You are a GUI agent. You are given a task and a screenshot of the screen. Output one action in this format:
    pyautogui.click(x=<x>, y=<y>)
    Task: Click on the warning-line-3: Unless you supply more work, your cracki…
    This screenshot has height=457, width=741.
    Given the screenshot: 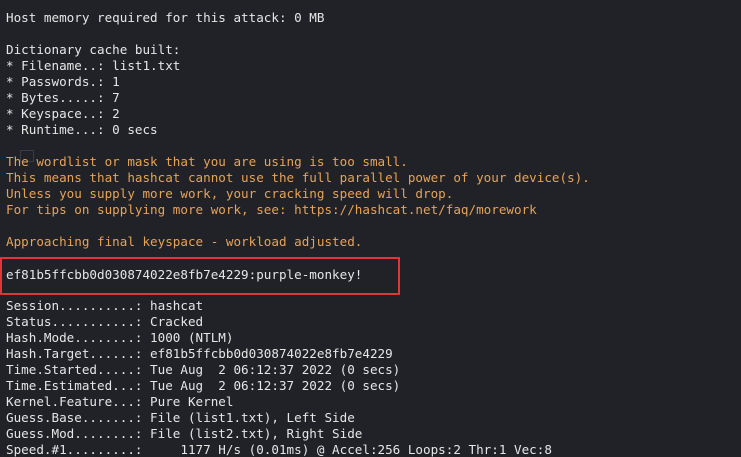 What is the action you would take?
    pyautogui.click(x=230, y=193)
    